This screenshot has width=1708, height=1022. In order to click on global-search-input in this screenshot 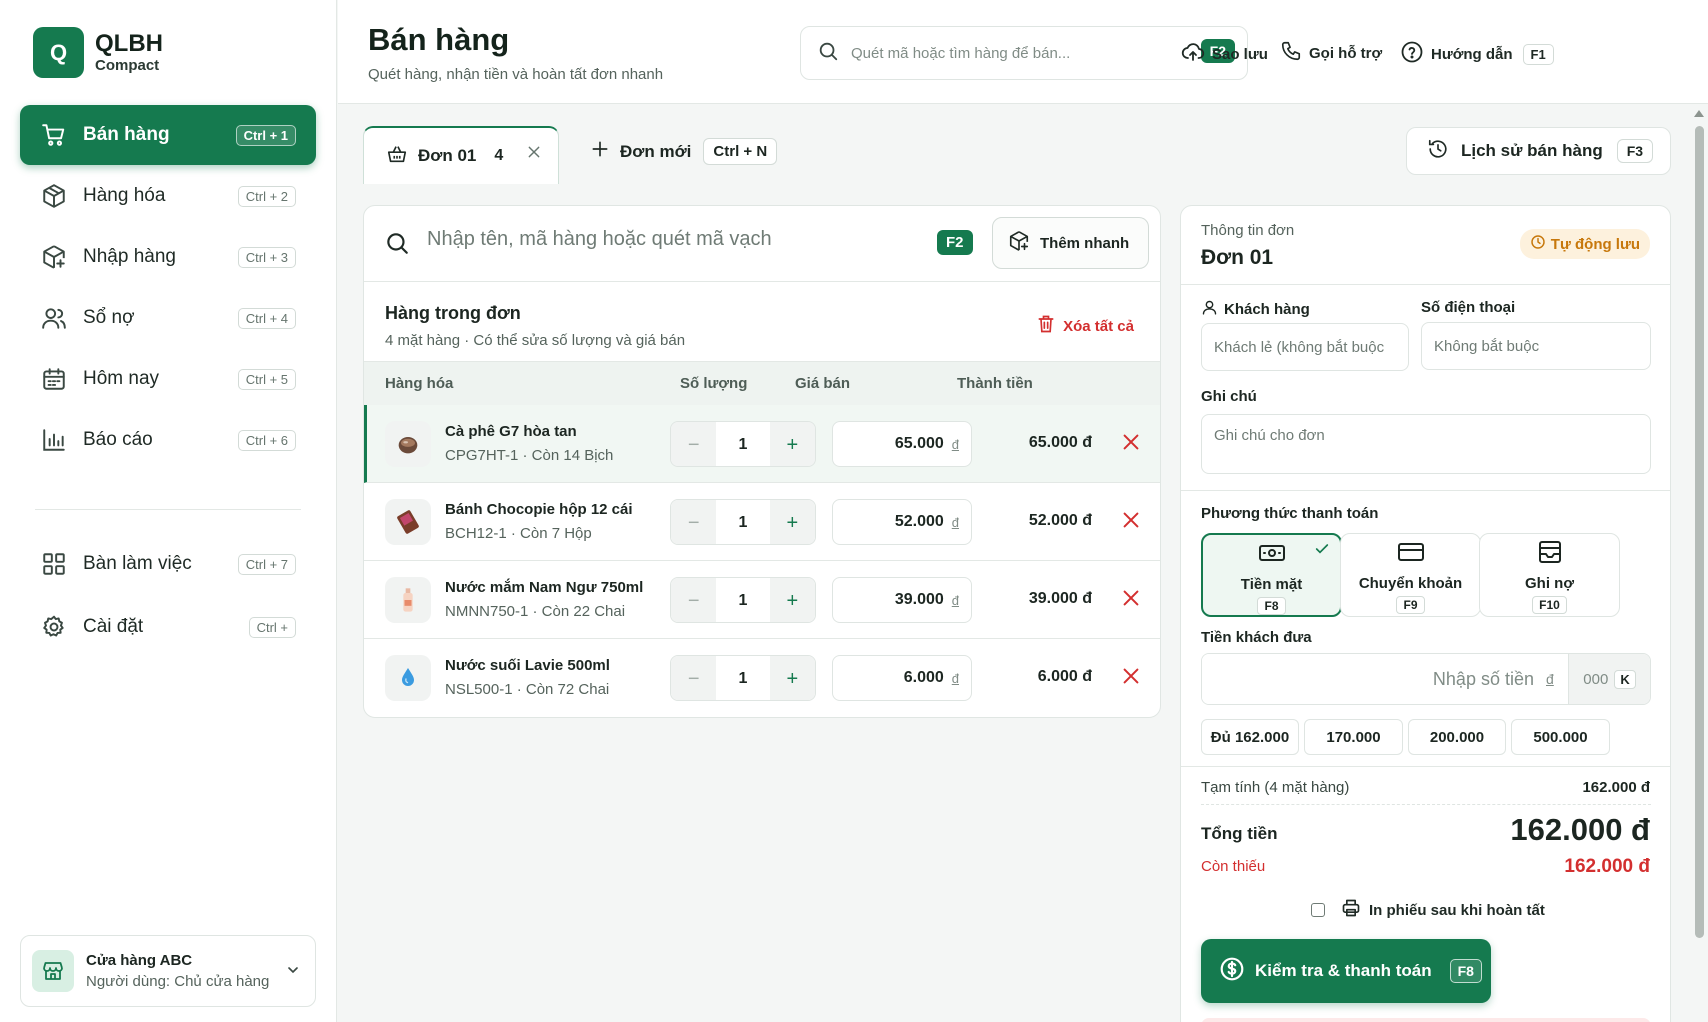, I will do `click(1021, 53)`.